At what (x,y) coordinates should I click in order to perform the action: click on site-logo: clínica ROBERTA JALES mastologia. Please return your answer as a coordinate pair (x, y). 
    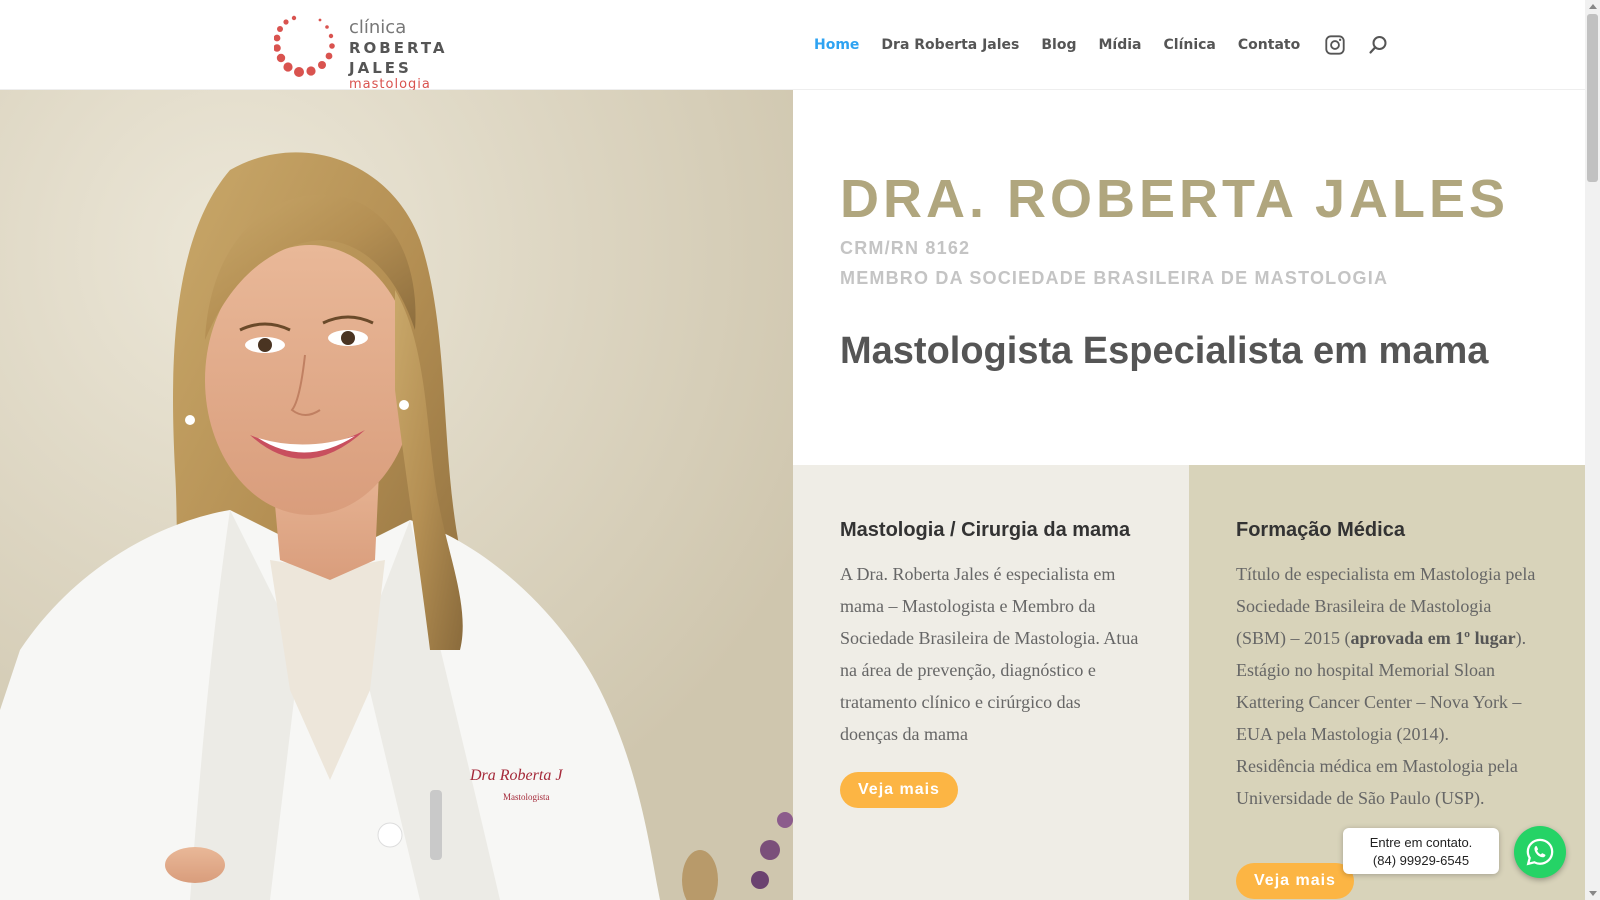
    Looking at the image, I should click on (394, 52).